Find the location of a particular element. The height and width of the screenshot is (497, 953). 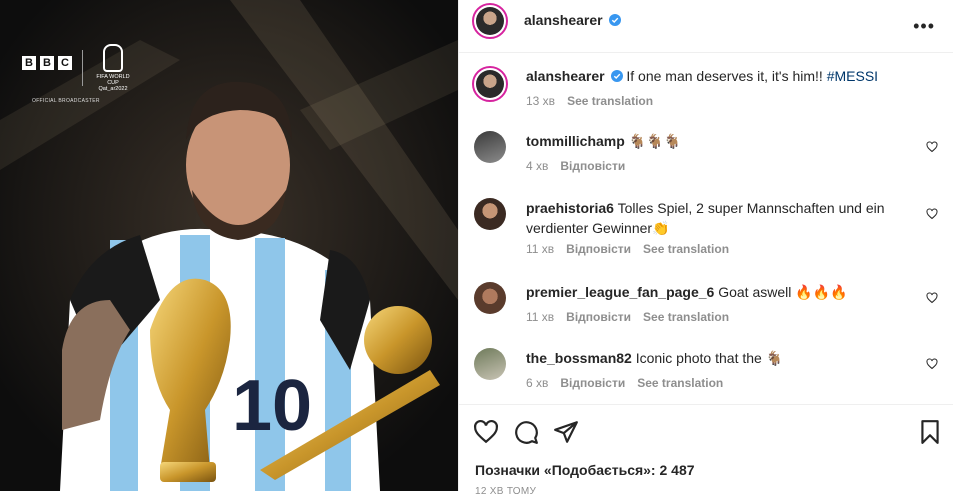

comment-text: 🐐🐐🐐 is located at coordinates (654, 141).